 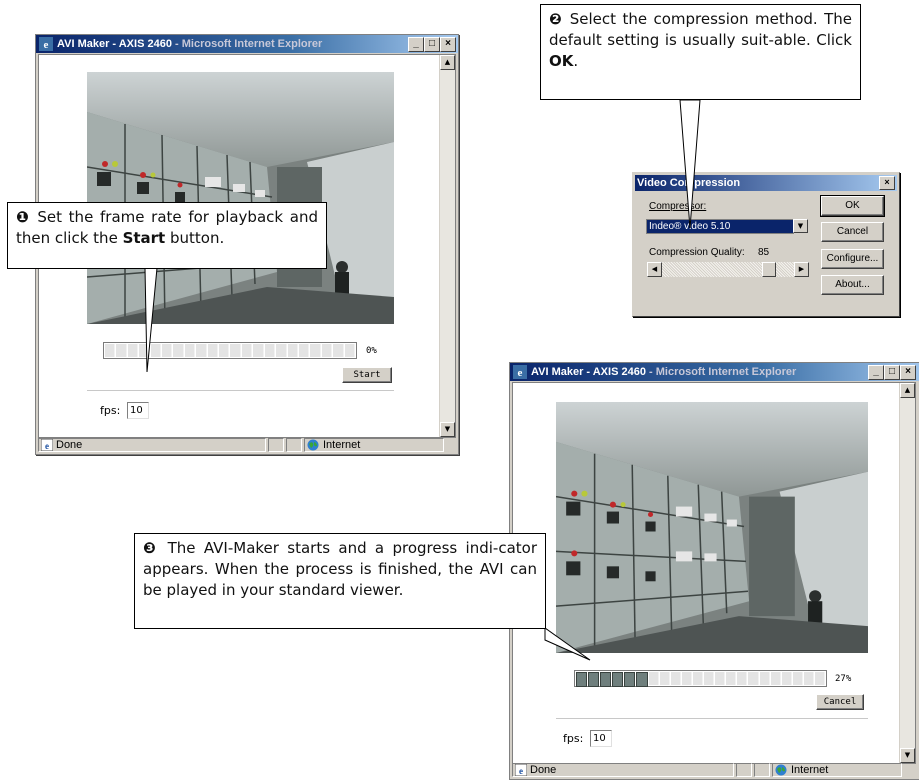 What do you see at coordinates (367, 375) in the screenshot?
I see `start-button: Start` at bounding box center [367, 375].